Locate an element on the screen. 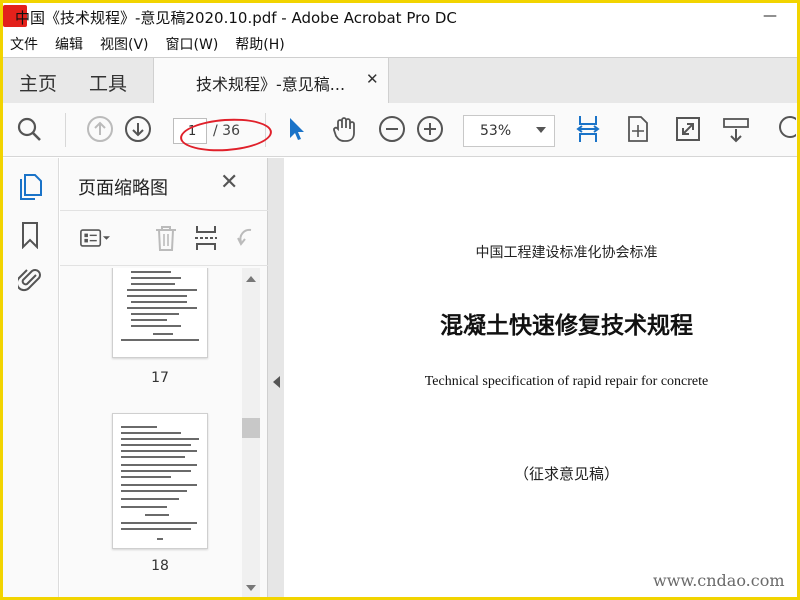  navigation-rail is located at coordinates (31, 377).